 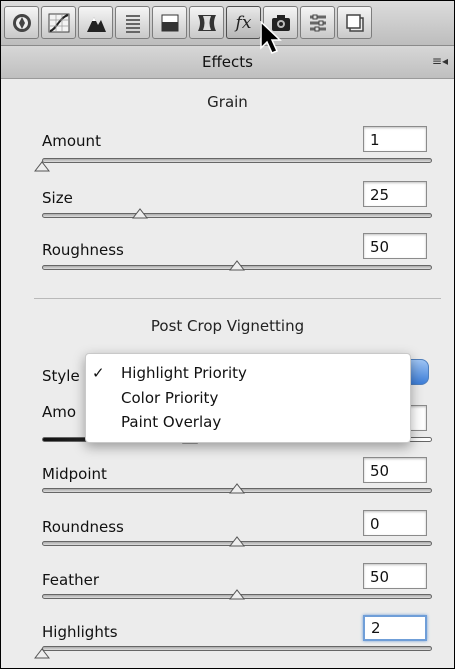 I want to click on feather-thumb, so click(x=237, y=594).